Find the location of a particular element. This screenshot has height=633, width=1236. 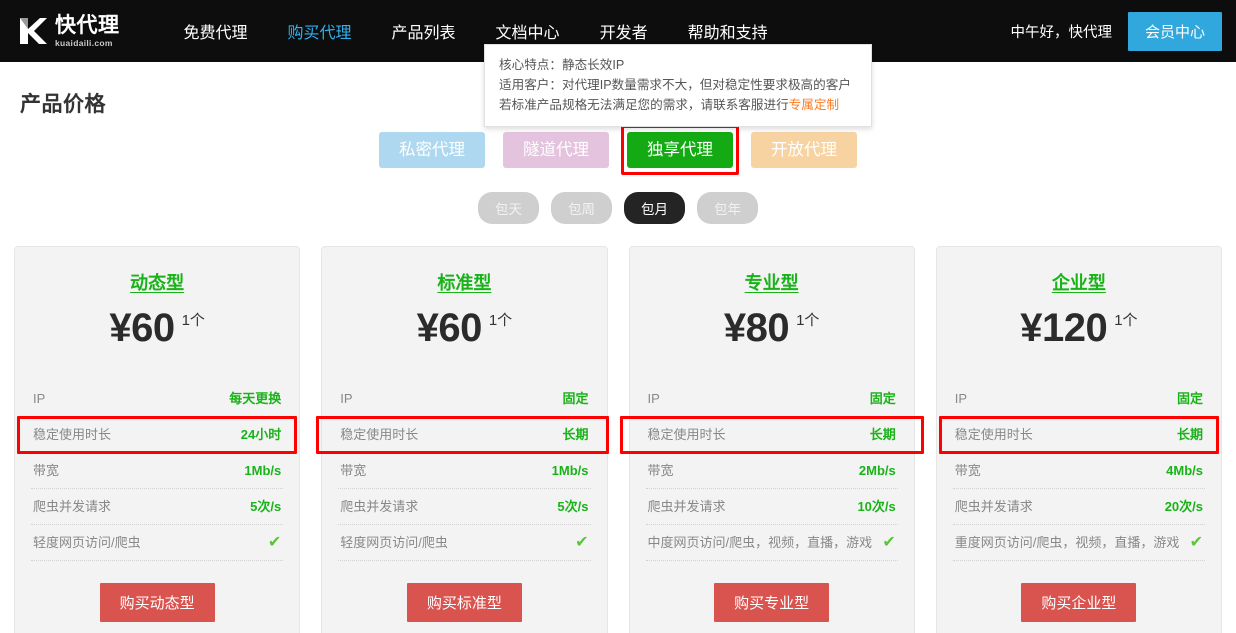

member-center-button: 会员中心 is located at coordinates (1174, 31).